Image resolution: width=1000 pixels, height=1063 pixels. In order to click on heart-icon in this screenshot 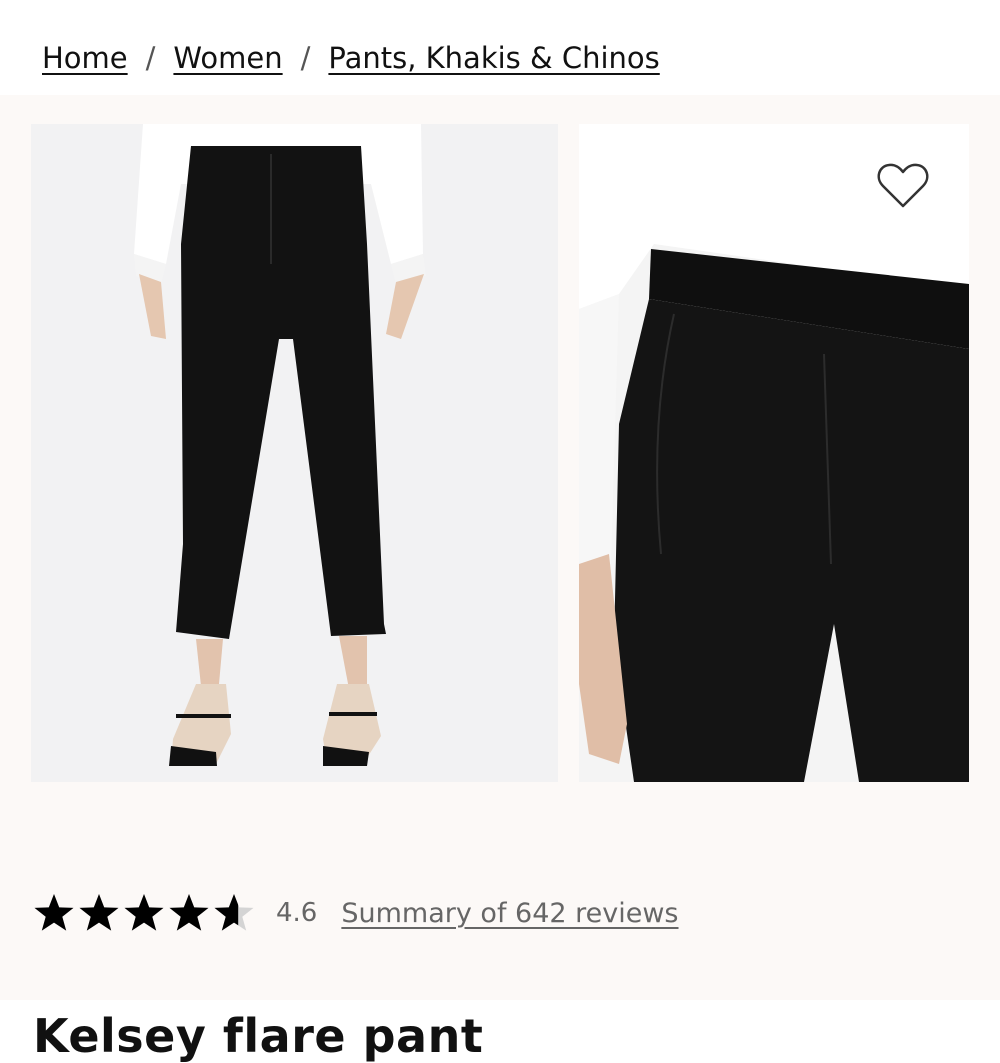, I will do `click(903, 185)`.